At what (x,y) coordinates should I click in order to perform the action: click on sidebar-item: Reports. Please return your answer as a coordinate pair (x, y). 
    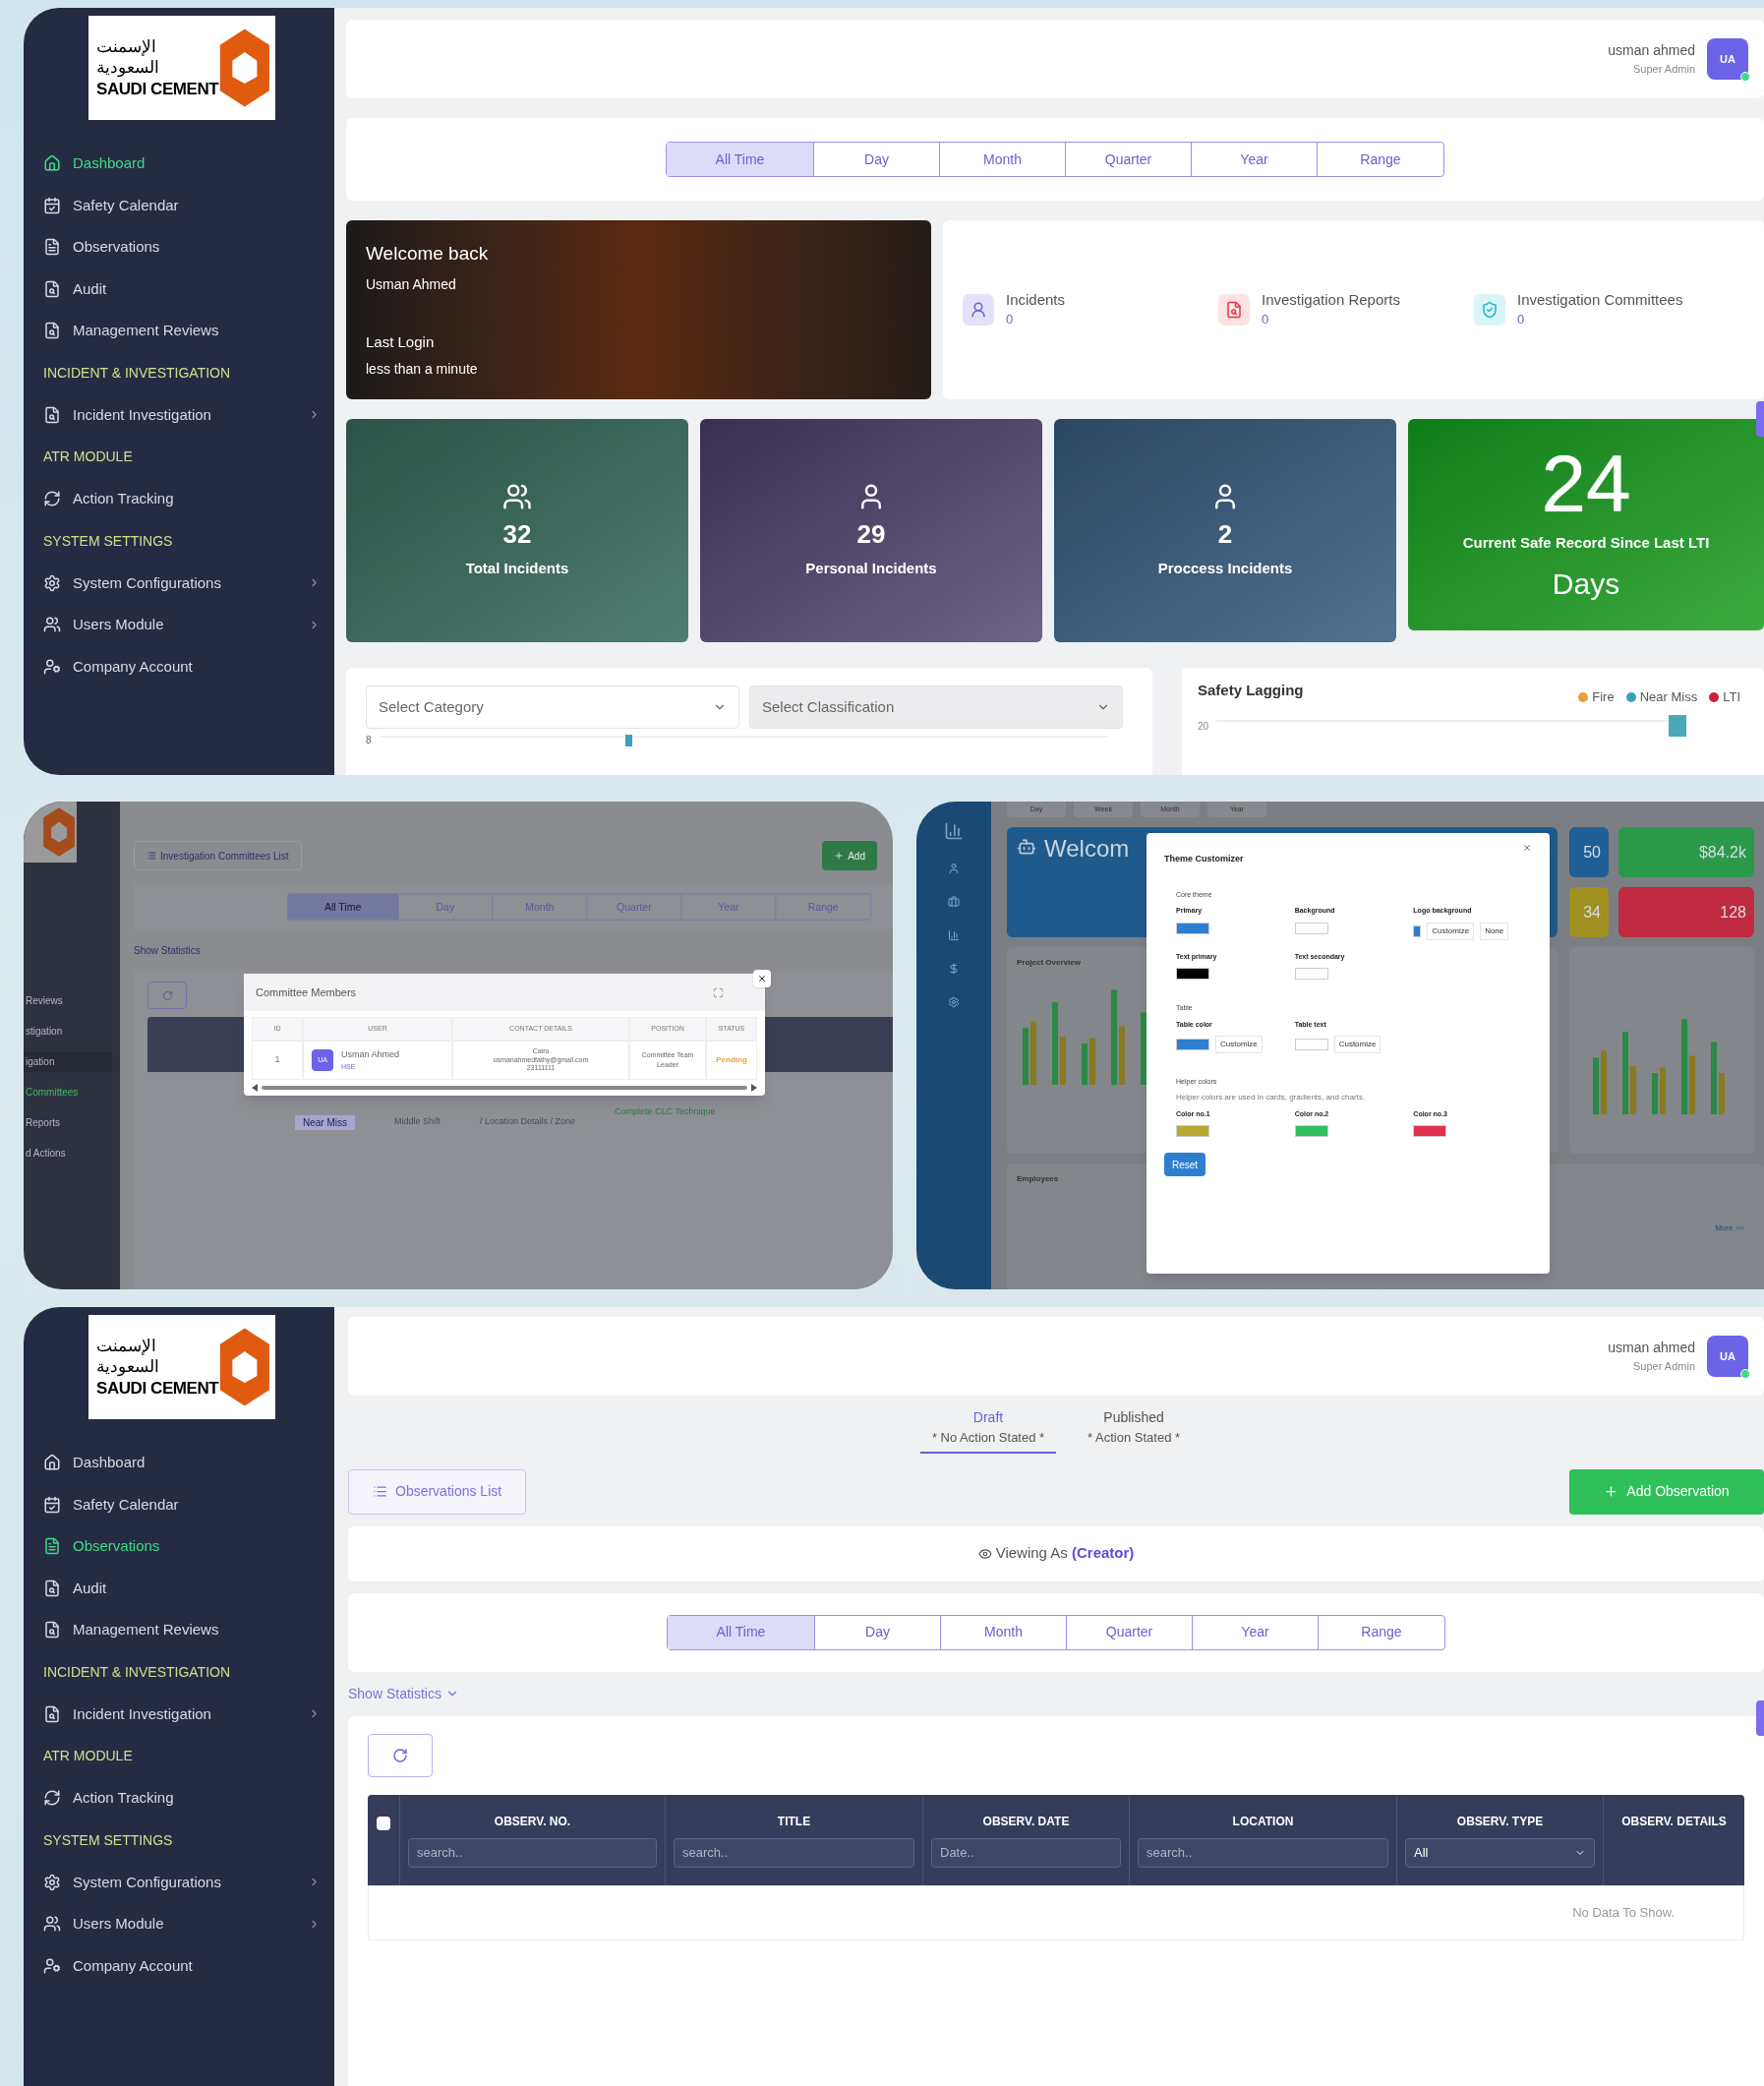
    Looking at the image, I should click on (72, 1122).